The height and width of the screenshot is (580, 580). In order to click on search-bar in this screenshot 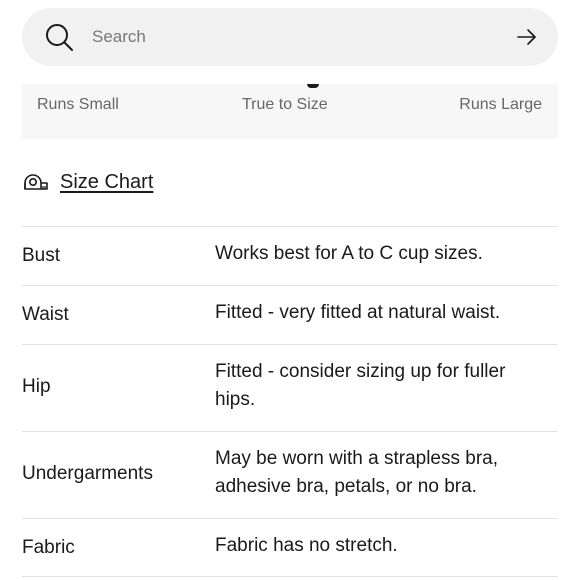, I will do `click(290, 37)`.